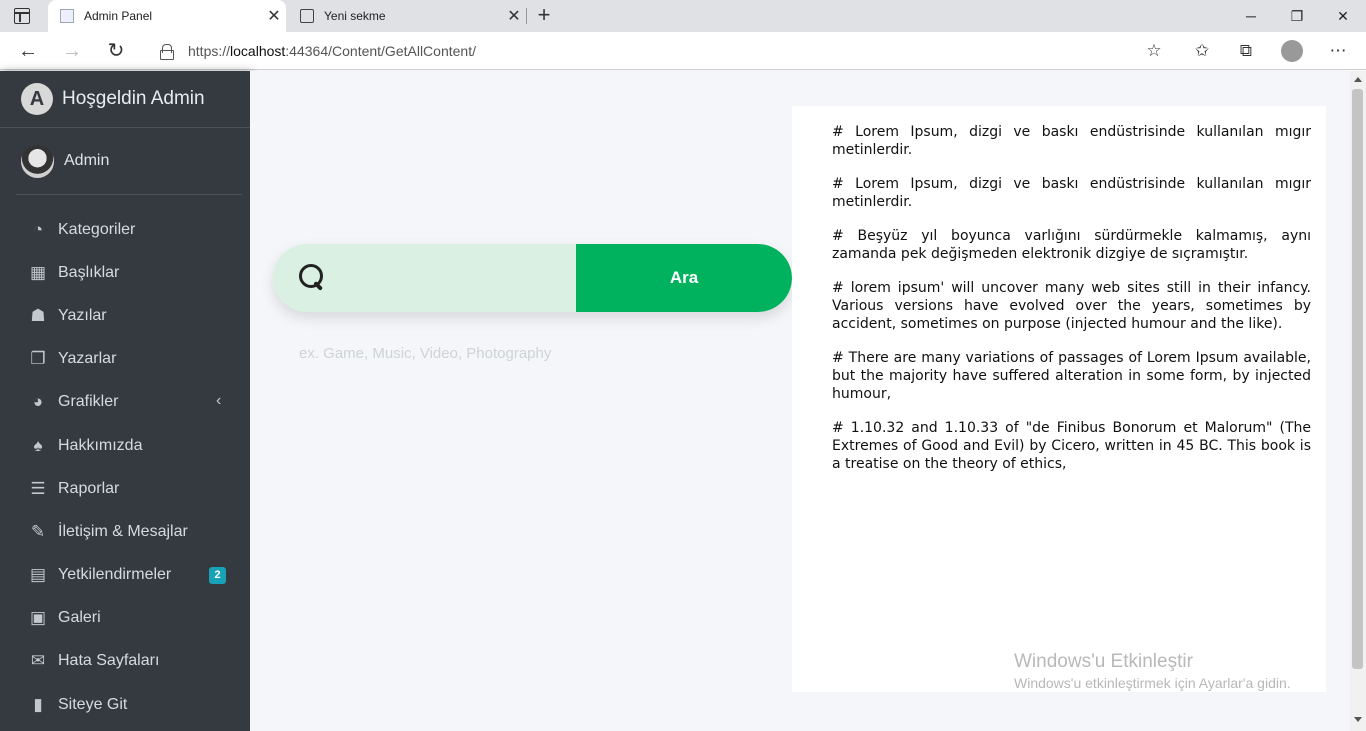 Image resolution: width=1366 pixels, height=731 pixels. Describe the element at coordinates (1251, 16) in the screenshot. I see `minimize-icon: ─` at that location.